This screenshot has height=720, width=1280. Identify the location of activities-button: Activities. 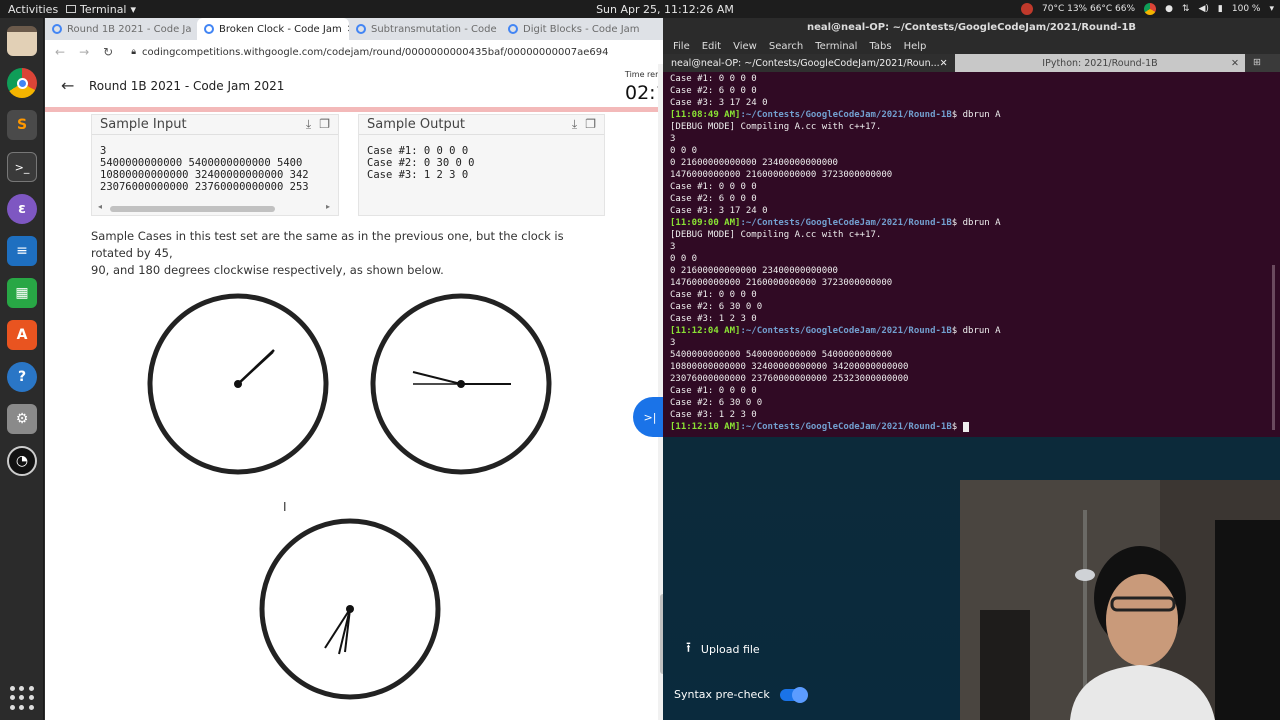
(30, 9).